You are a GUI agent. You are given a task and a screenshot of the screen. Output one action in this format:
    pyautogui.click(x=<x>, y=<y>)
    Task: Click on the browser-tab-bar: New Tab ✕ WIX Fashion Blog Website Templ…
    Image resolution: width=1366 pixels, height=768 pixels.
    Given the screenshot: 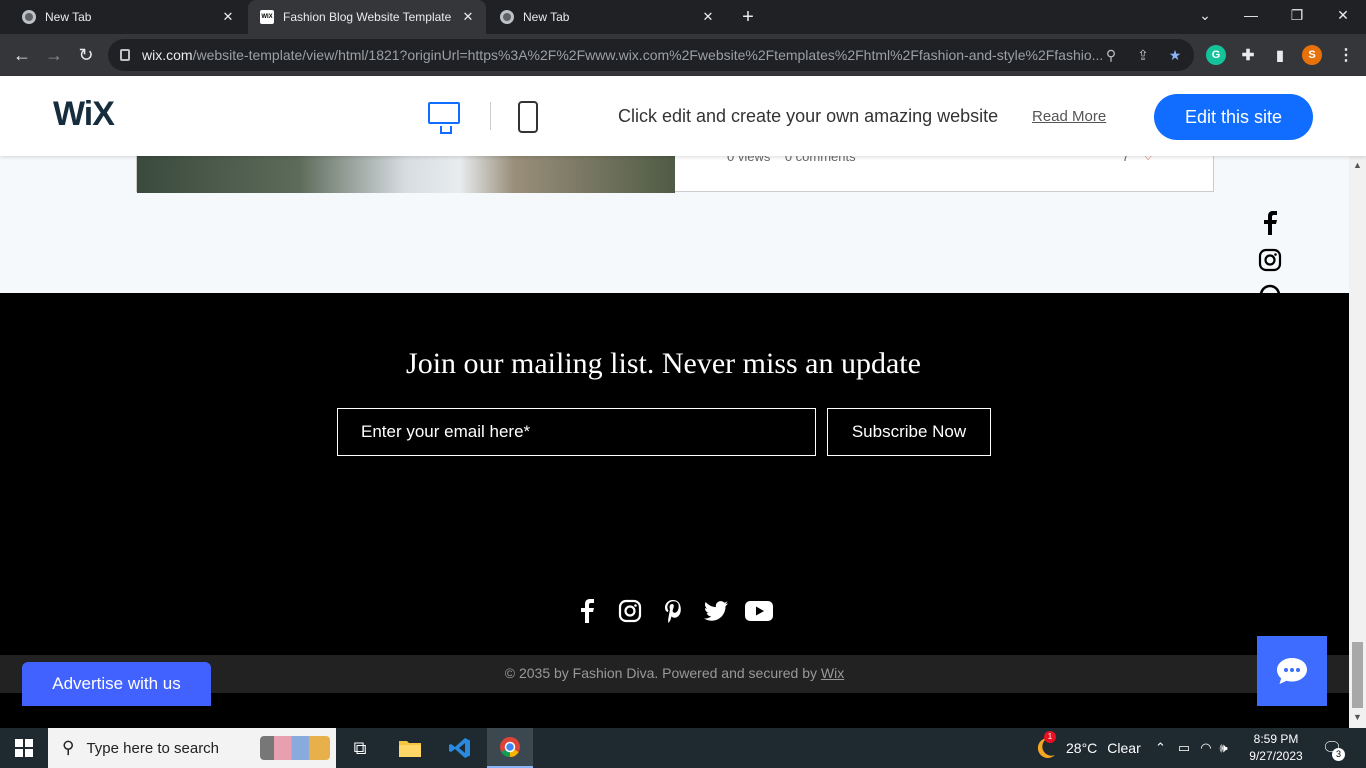 What is the action you would take?
    pyautogui.click(x=683, y=17)
    